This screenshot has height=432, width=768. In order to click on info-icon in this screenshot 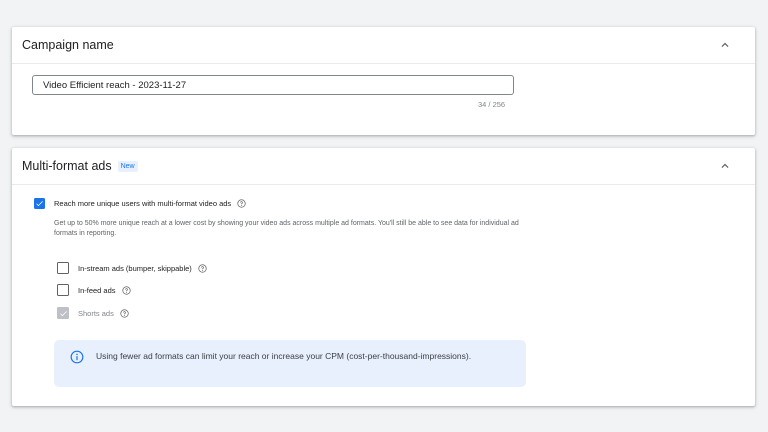, I will do `click(77, 357)`.